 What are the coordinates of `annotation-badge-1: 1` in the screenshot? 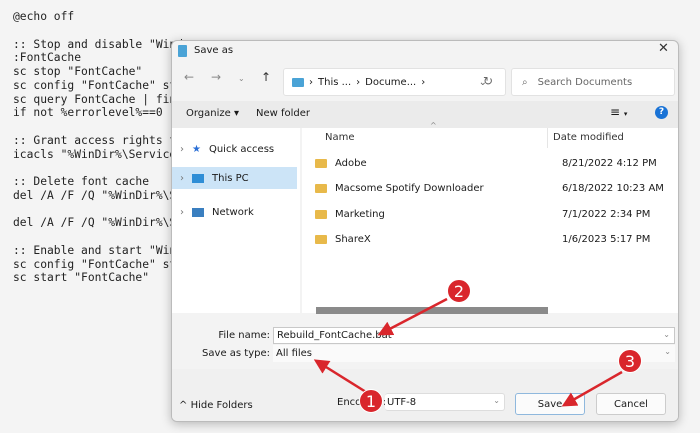 It's located at (371, 401).